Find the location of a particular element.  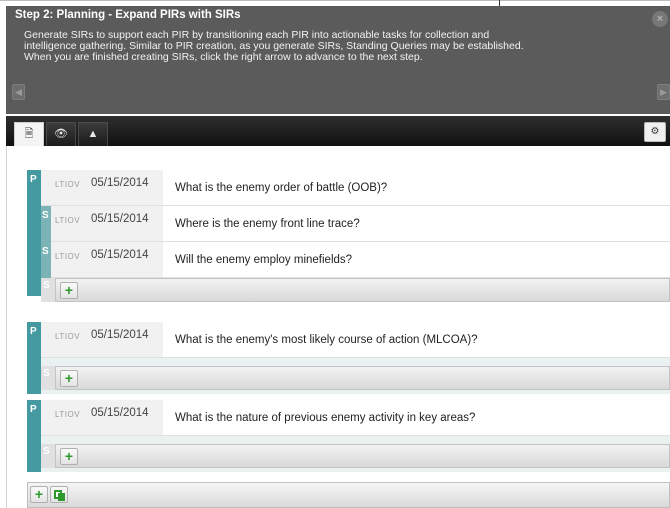

copy-pir-button is located at coordinates (59, 494).